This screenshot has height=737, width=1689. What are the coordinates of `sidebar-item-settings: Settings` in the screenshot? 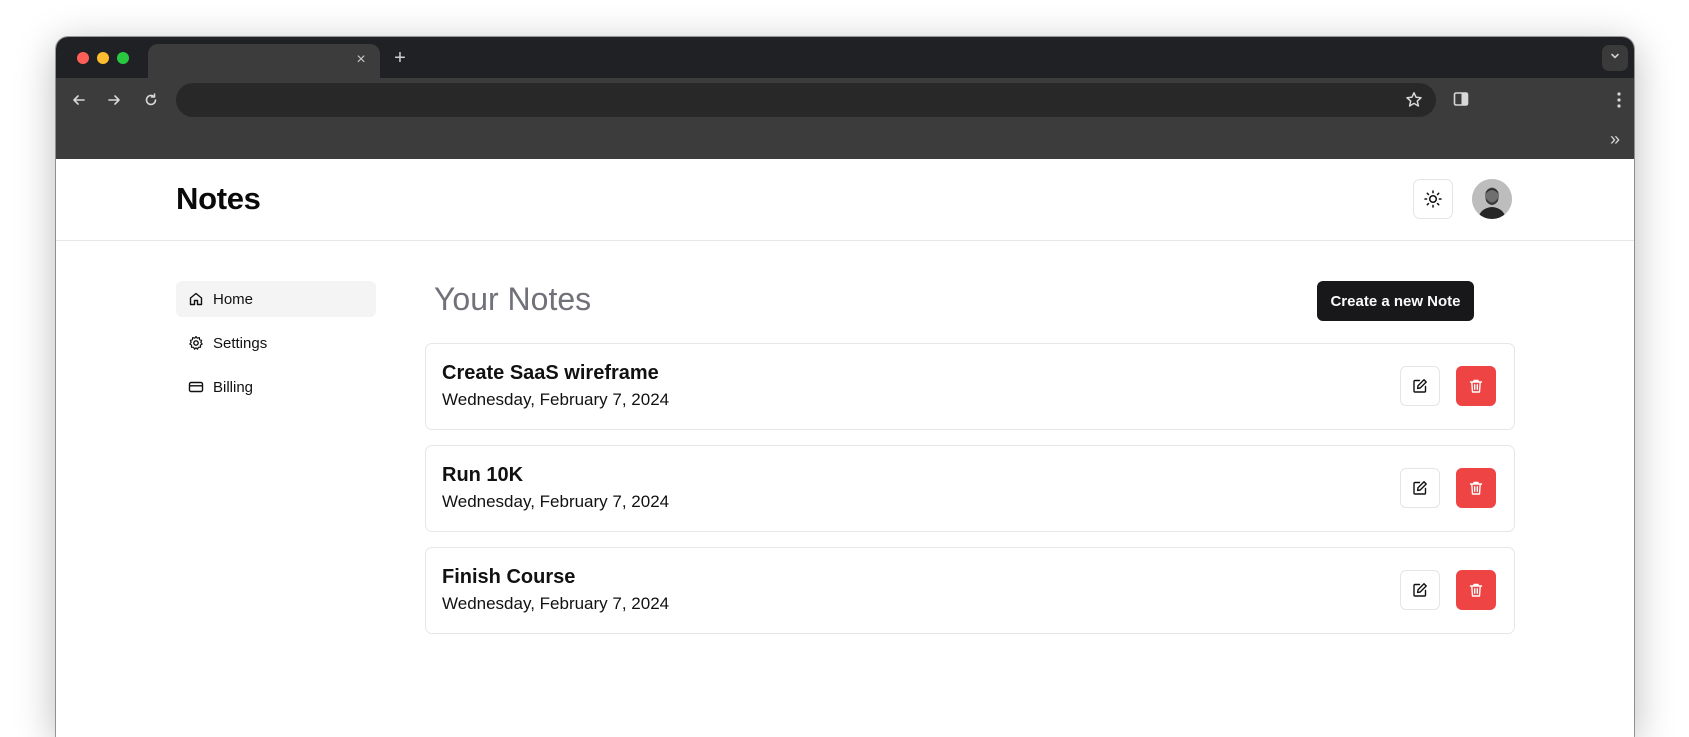 It's located at (276, 343).